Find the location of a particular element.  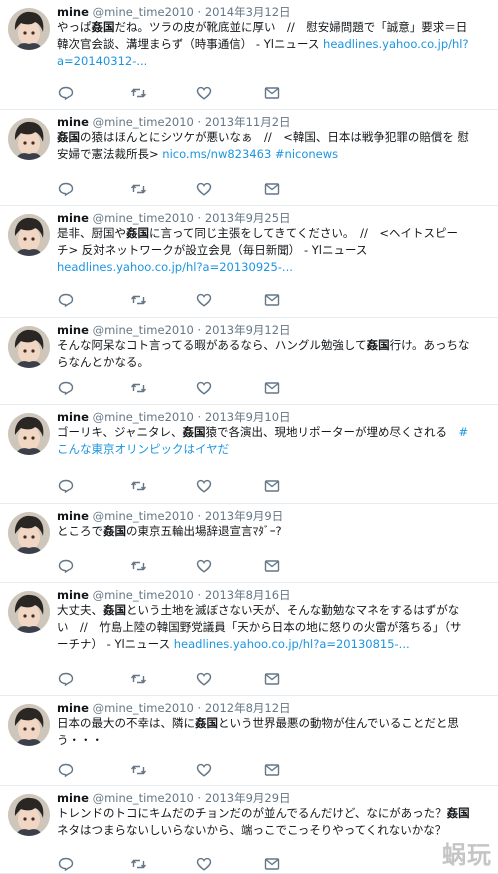

tweet-date: 2013年9月9日 is located at coordinates (244, 516).